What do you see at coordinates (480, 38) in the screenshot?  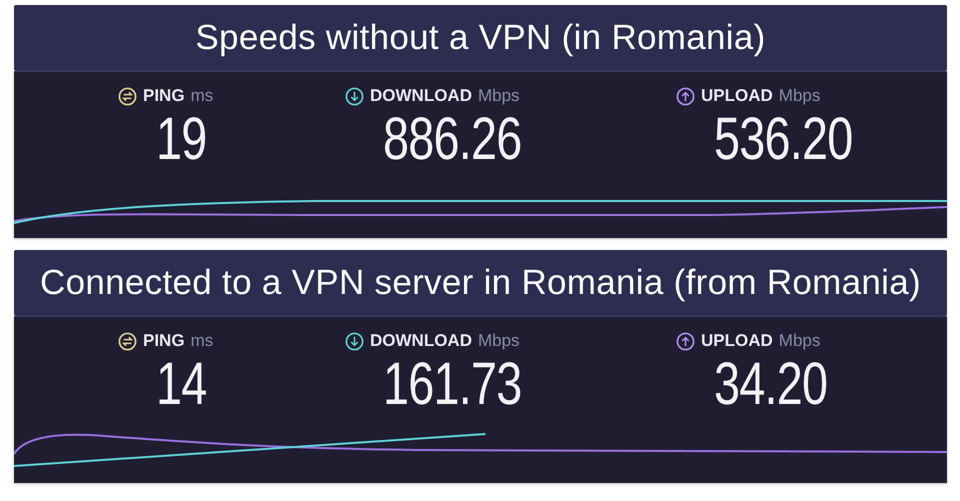 I see `section-title: Speeds without a VPN (in Romania)` at bounding box center [480, 38].